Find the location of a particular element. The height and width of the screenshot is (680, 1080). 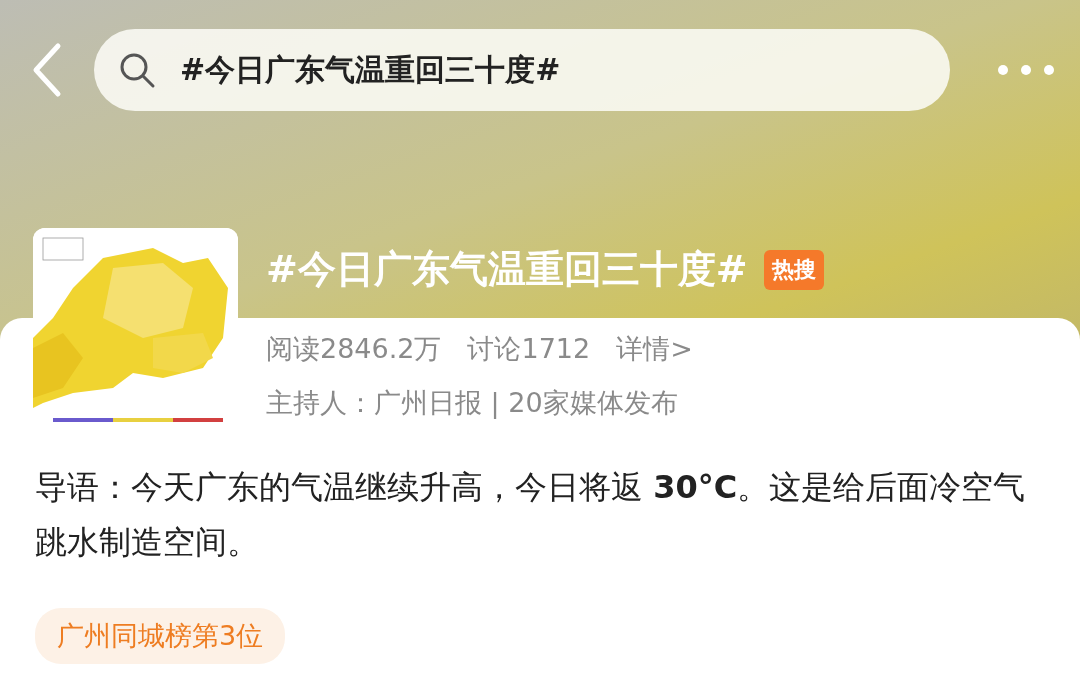

host-text: 主持人：广州日报 | 20家媒体发布 is located at coordinates (472, 403).